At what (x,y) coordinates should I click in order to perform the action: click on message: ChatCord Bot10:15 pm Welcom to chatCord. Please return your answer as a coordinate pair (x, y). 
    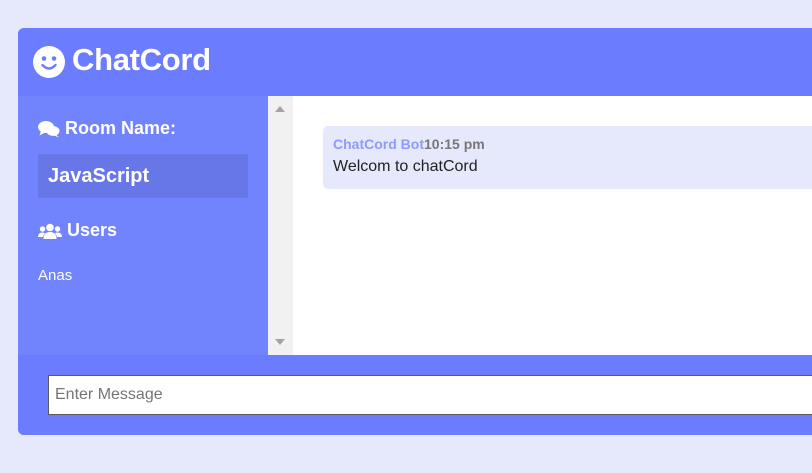
    Looking at the image, I should click on (567, 157).